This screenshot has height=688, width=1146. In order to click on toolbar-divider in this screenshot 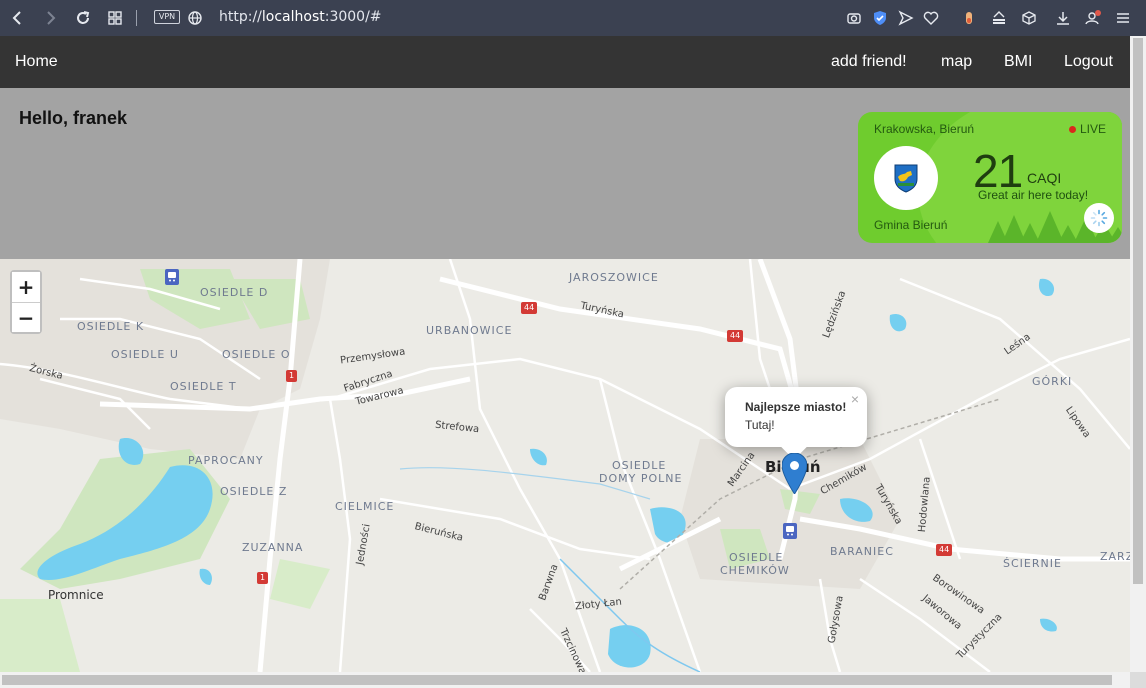, I will do `click(136, 18)`.